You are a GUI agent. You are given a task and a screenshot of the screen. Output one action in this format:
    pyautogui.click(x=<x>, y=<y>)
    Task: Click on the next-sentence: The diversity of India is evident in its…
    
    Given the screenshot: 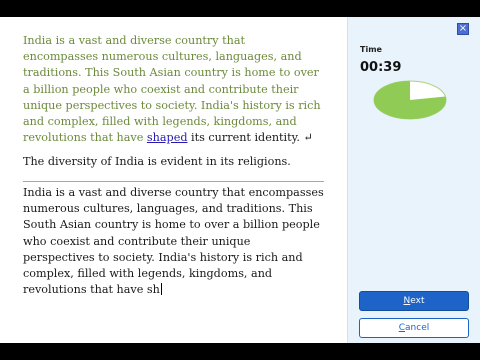 What is the action you would take?
    pyautogui.click(x=157, y=161)
    